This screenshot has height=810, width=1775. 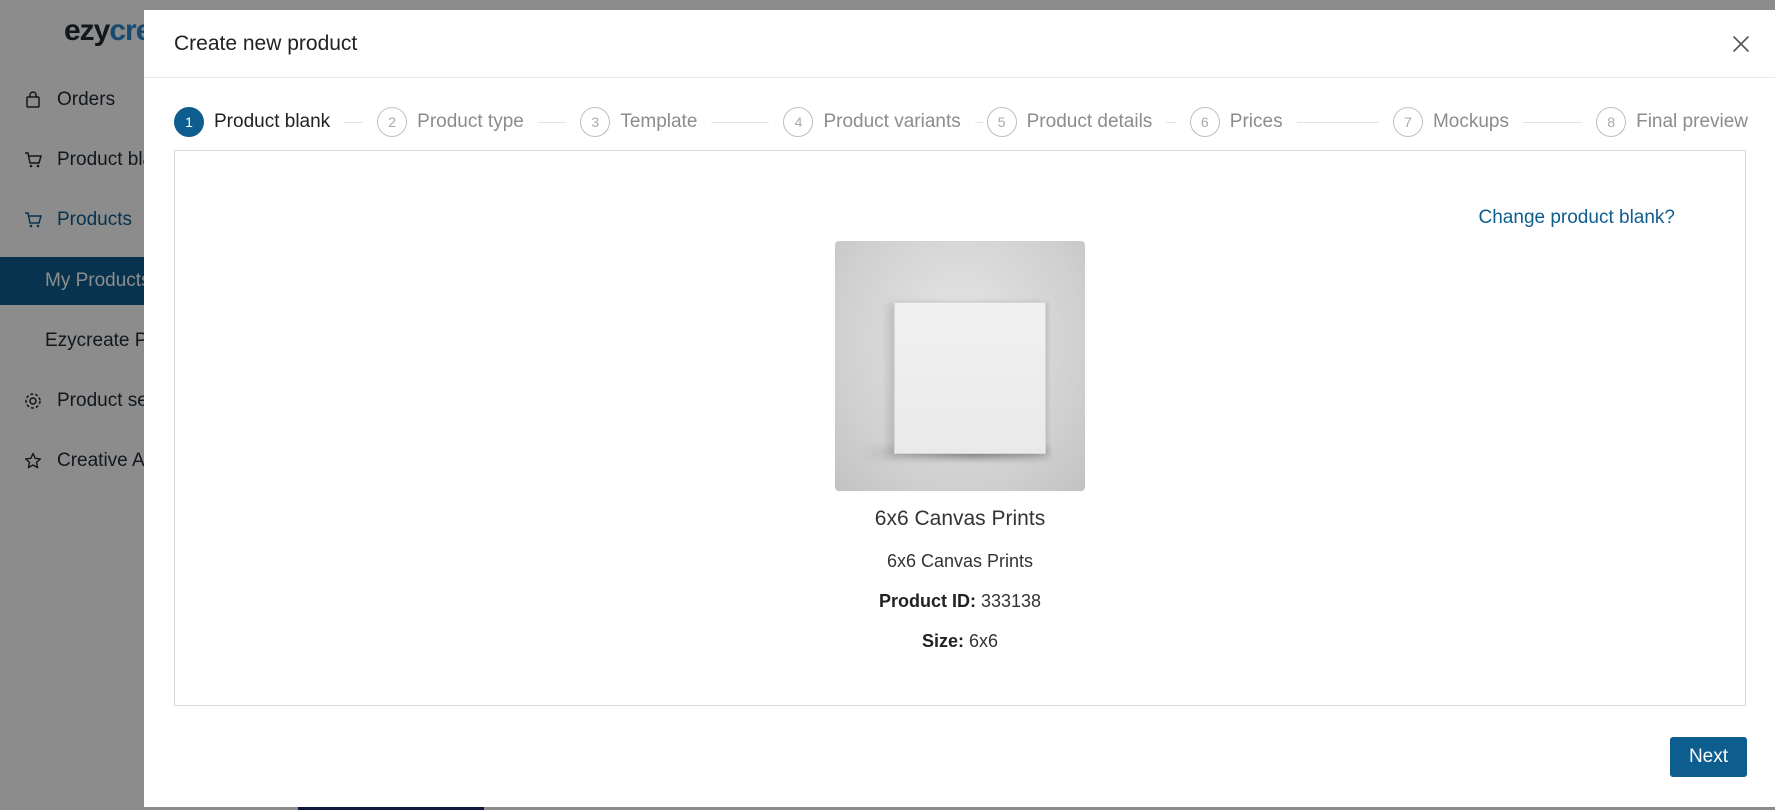 I want to click on product-image, so click(x=960, y=366).